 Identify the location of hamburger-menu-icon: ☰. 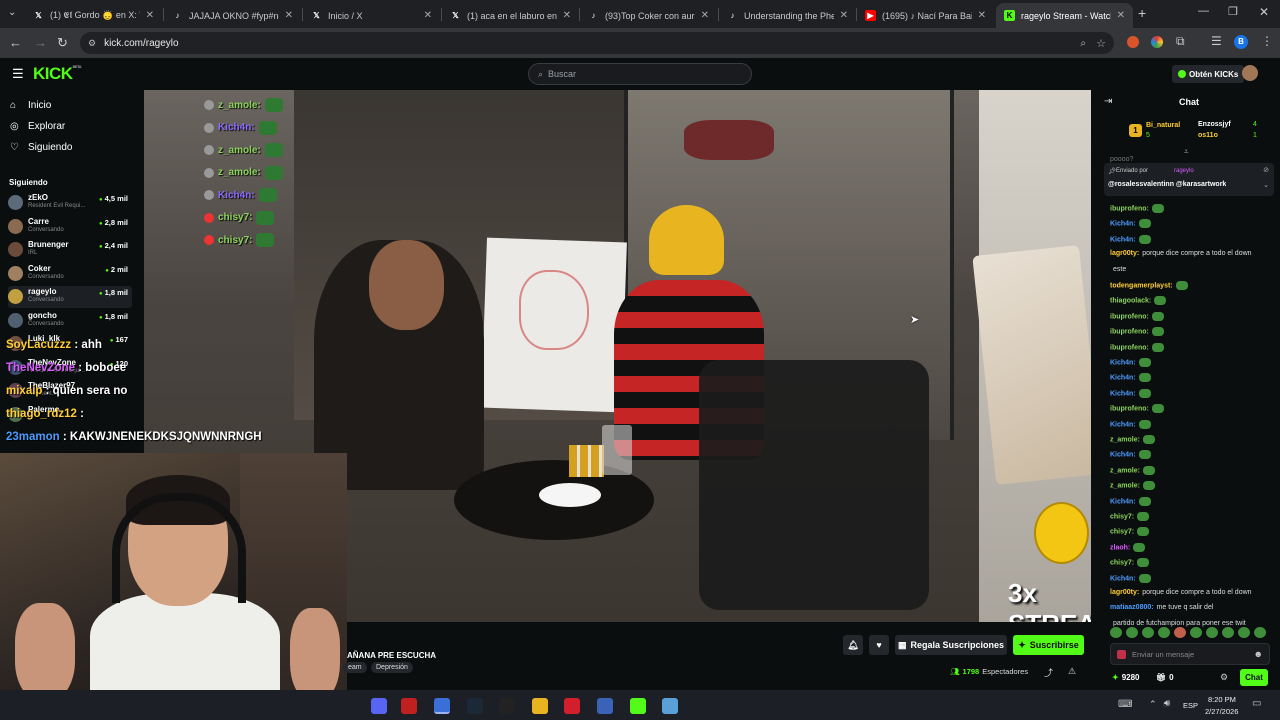
(18, 74).